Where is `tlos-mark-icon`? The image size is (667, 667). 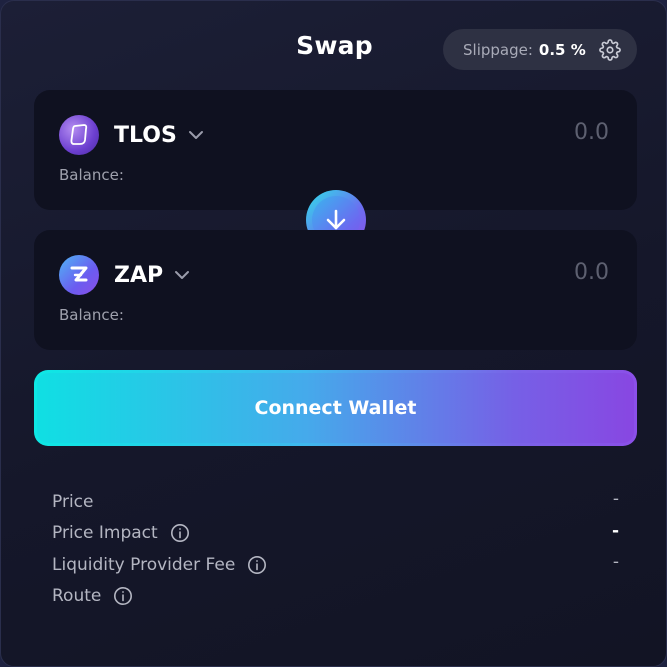 tlos-mark-icon is located at coordinates (79, 134).